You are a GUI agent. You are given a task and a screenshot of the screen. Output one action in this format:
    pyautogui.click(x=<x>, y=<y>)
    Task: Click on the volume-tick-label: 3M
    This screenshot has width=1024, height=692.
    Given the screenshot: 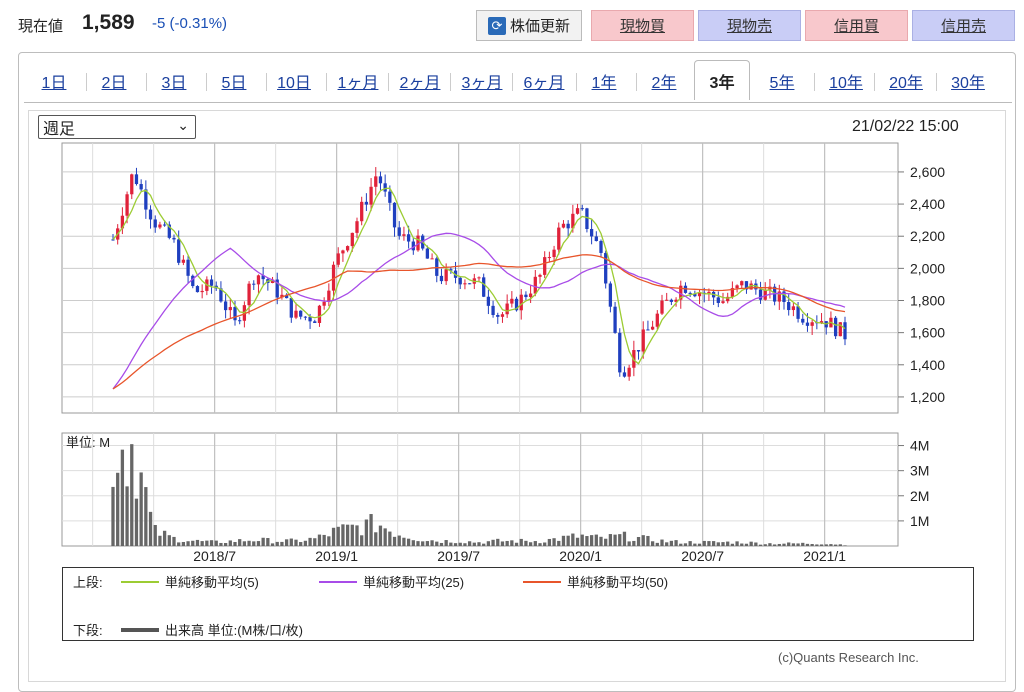 What is the action you would take?
    pyautogui.click(x=919, y=471)
    